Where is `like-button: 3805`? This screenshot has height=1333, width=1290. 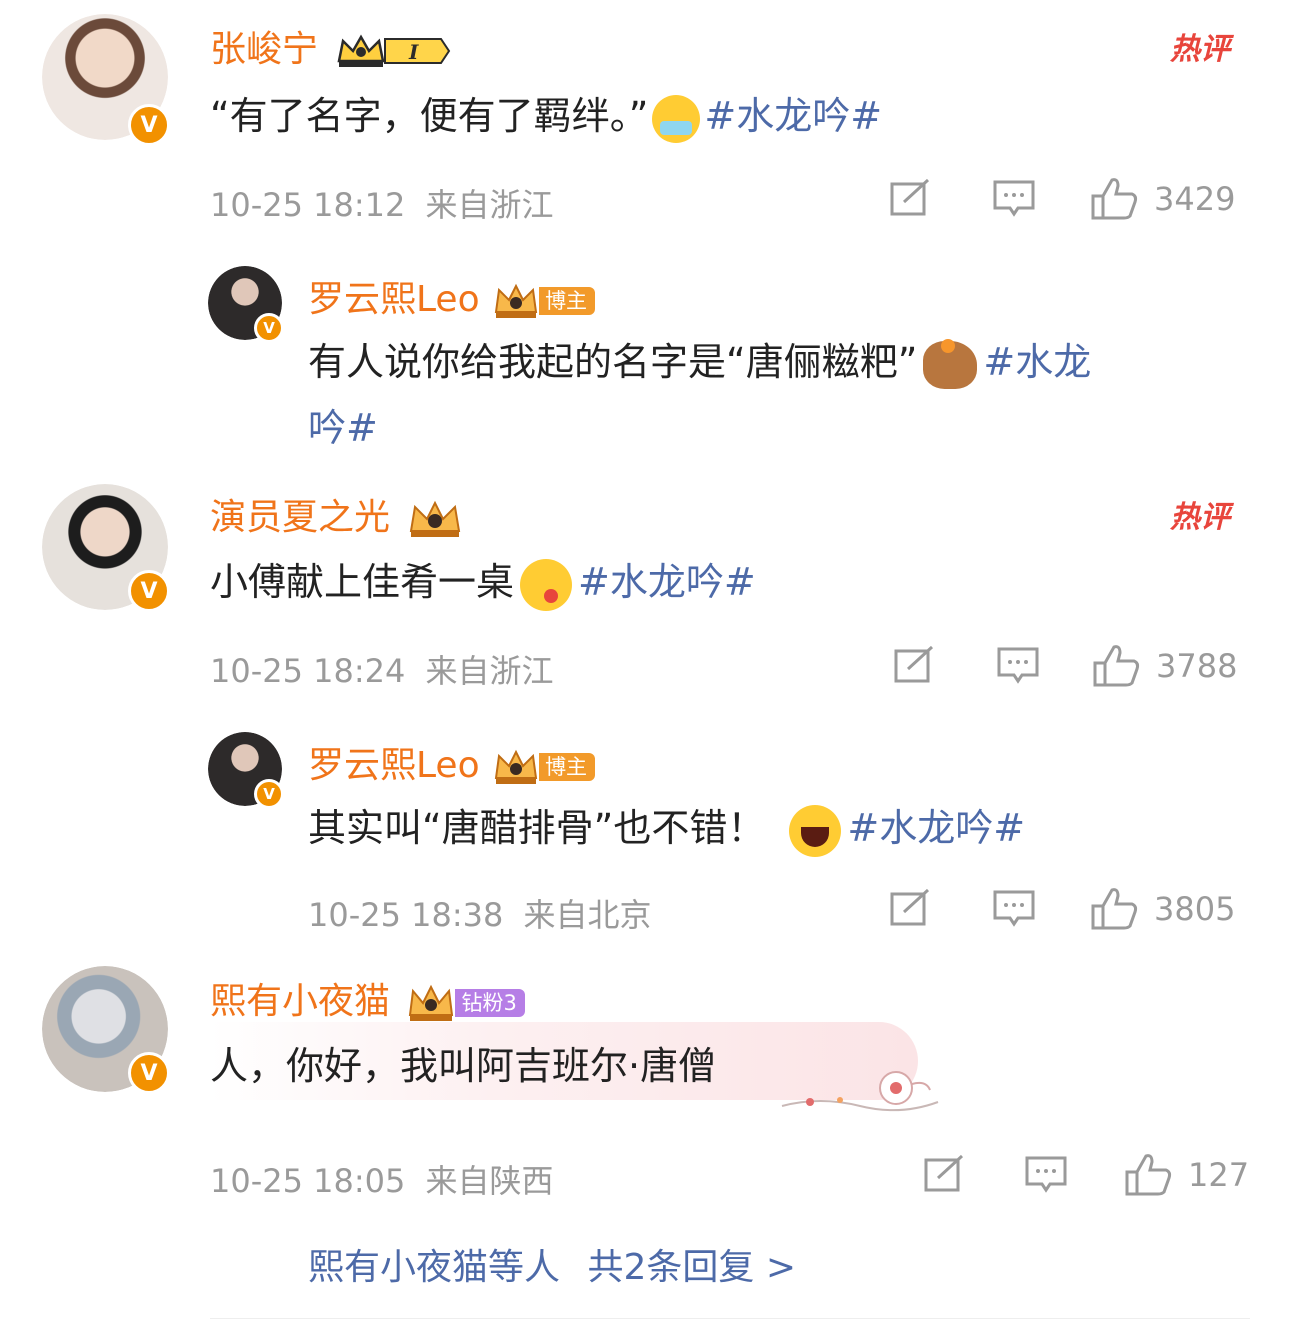
like-button: 3805 is located at coordinates (1162, 909).